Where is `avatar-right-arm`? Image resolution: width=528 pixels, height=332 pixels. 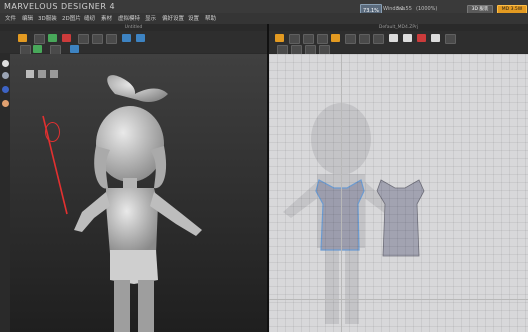
avatar-right-arm is located at coordinates (176, 214).